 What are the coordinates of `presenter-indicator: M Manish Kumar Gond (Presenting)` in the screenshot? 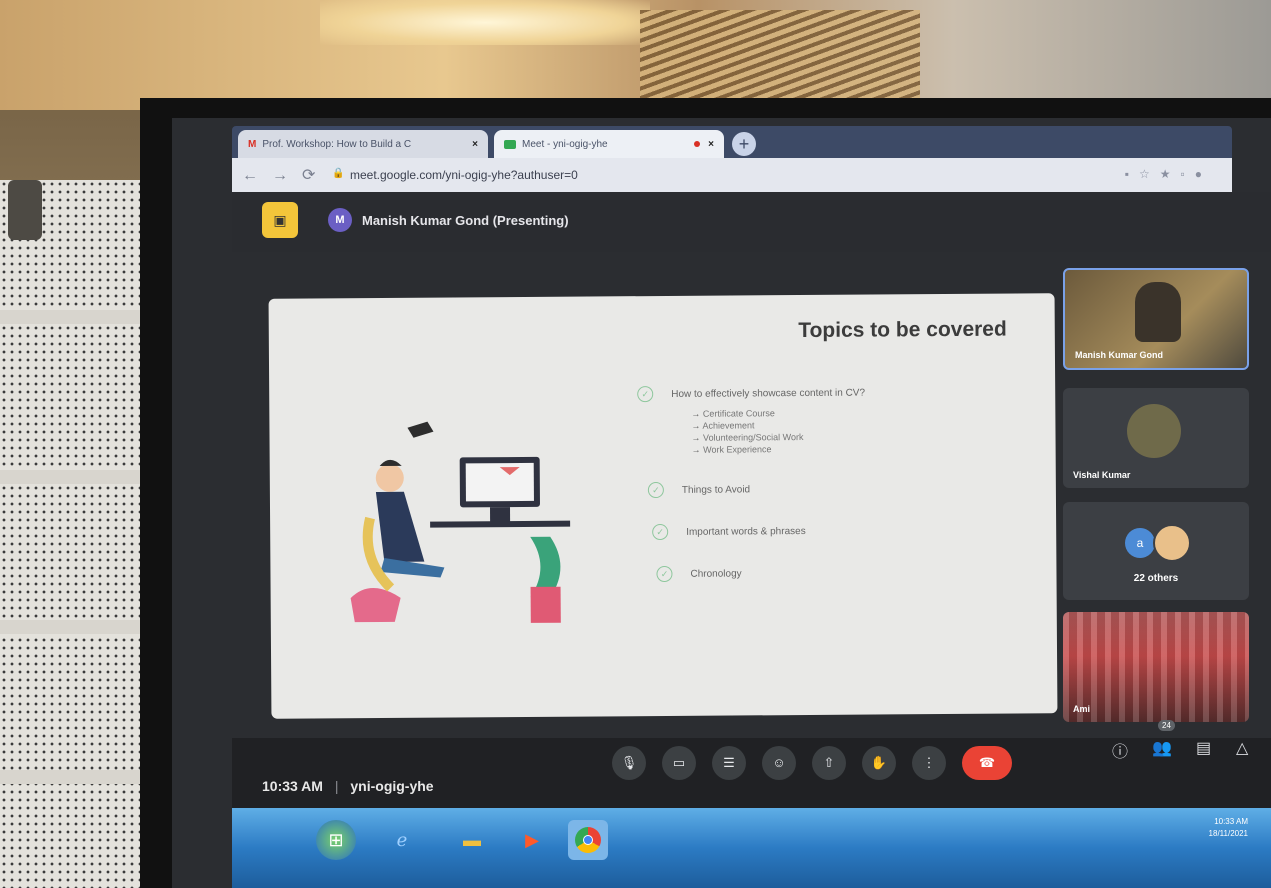 It's located at (448, 220).